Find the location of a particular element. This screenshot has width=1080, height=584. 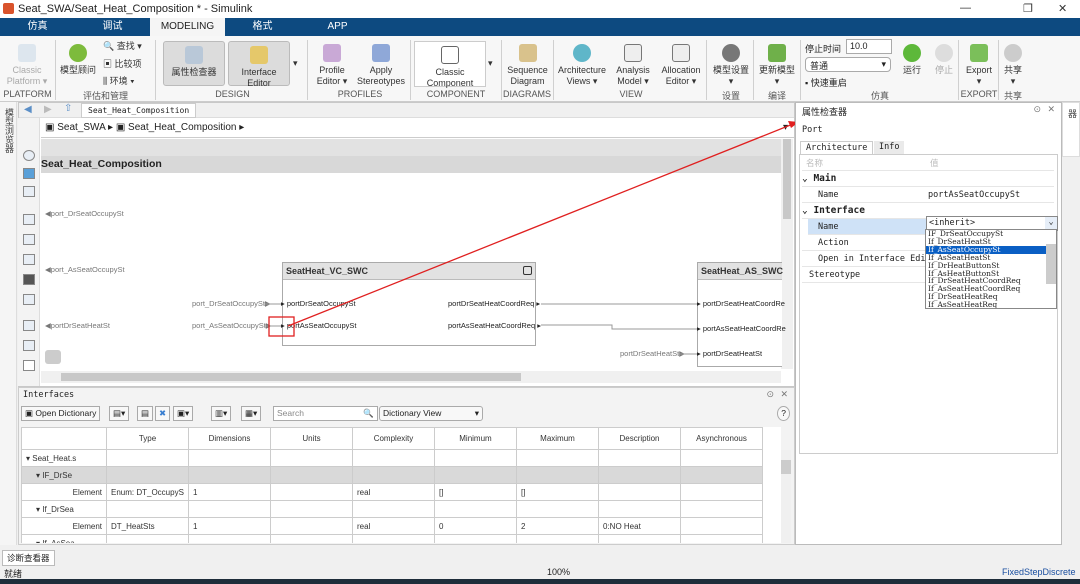

table-row: Element Enum: DT_OccupyS 1 real[][] is located at coordinates (392, 492).